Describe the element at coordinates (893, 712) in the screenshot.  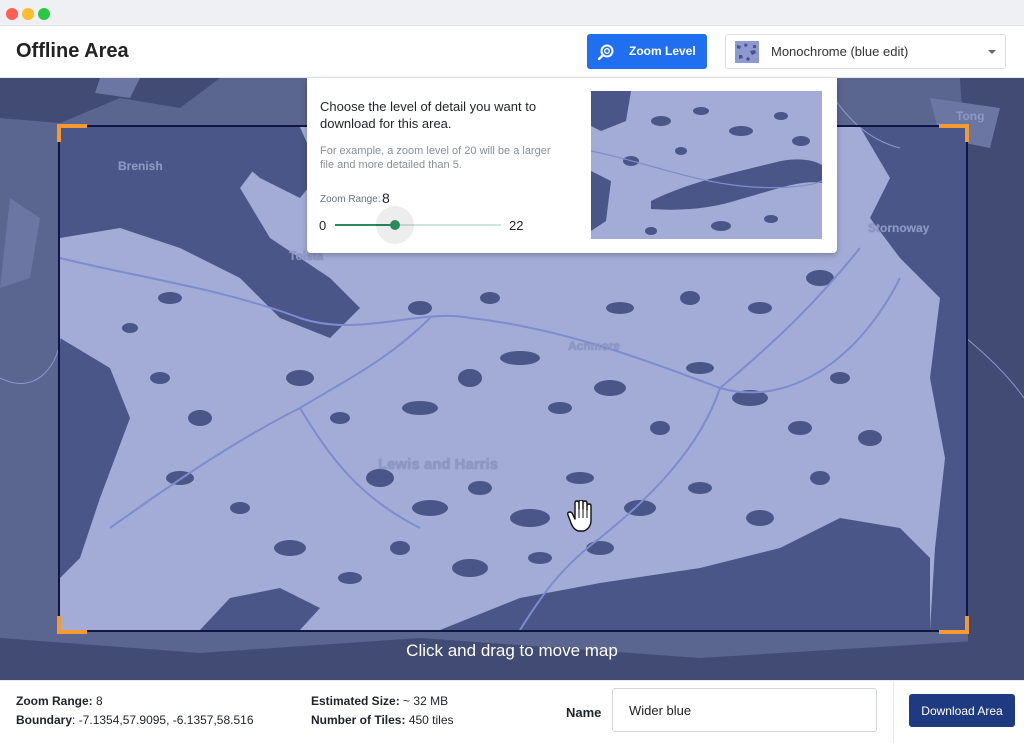
I see `footer-divider` at that location.